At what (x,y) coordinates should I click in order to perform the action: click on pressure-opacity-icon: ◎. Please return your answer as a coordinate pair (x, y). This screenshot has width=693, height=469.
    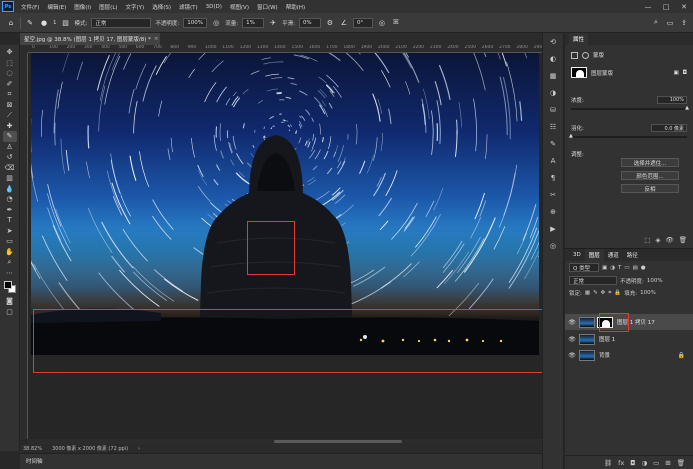
    Looking at the image, I should click on (216, 23).